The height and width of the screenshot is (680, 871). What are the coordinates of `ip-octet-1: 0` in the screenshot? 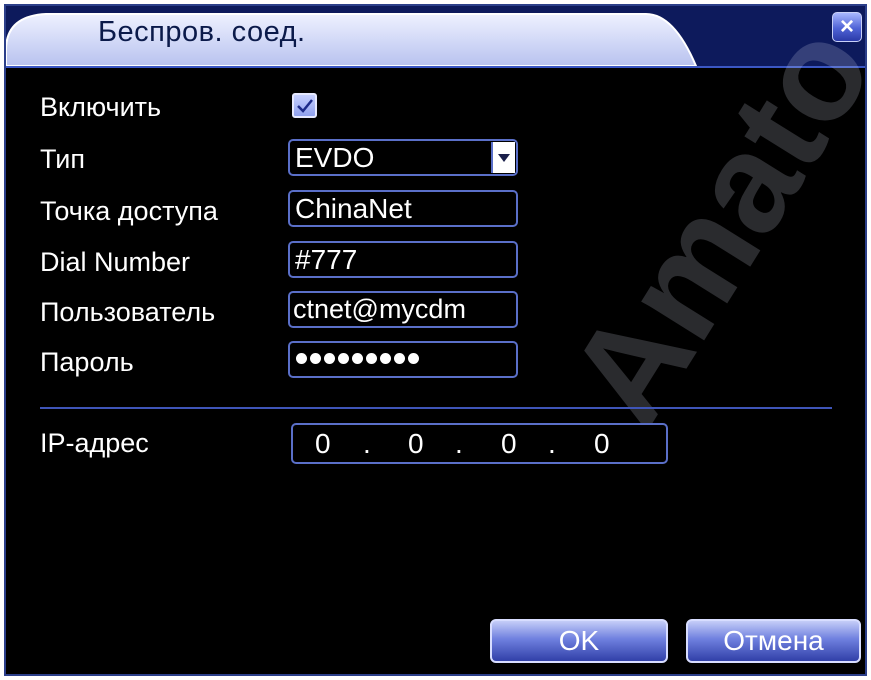 It's located at (323, 444).